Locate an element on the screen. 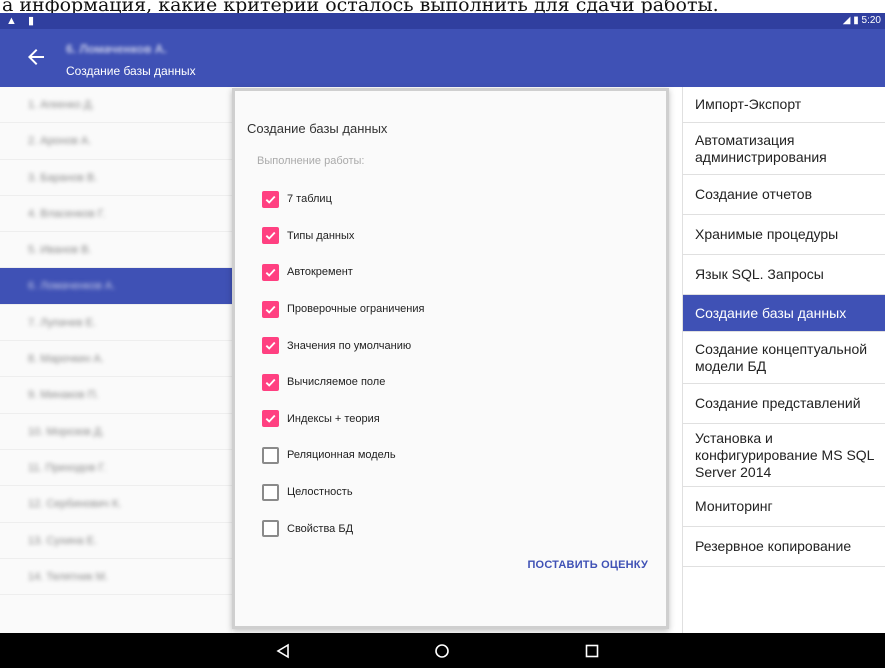  topic-item-label: Создание концептуальной модели БД is located at coordinates (781, 357).